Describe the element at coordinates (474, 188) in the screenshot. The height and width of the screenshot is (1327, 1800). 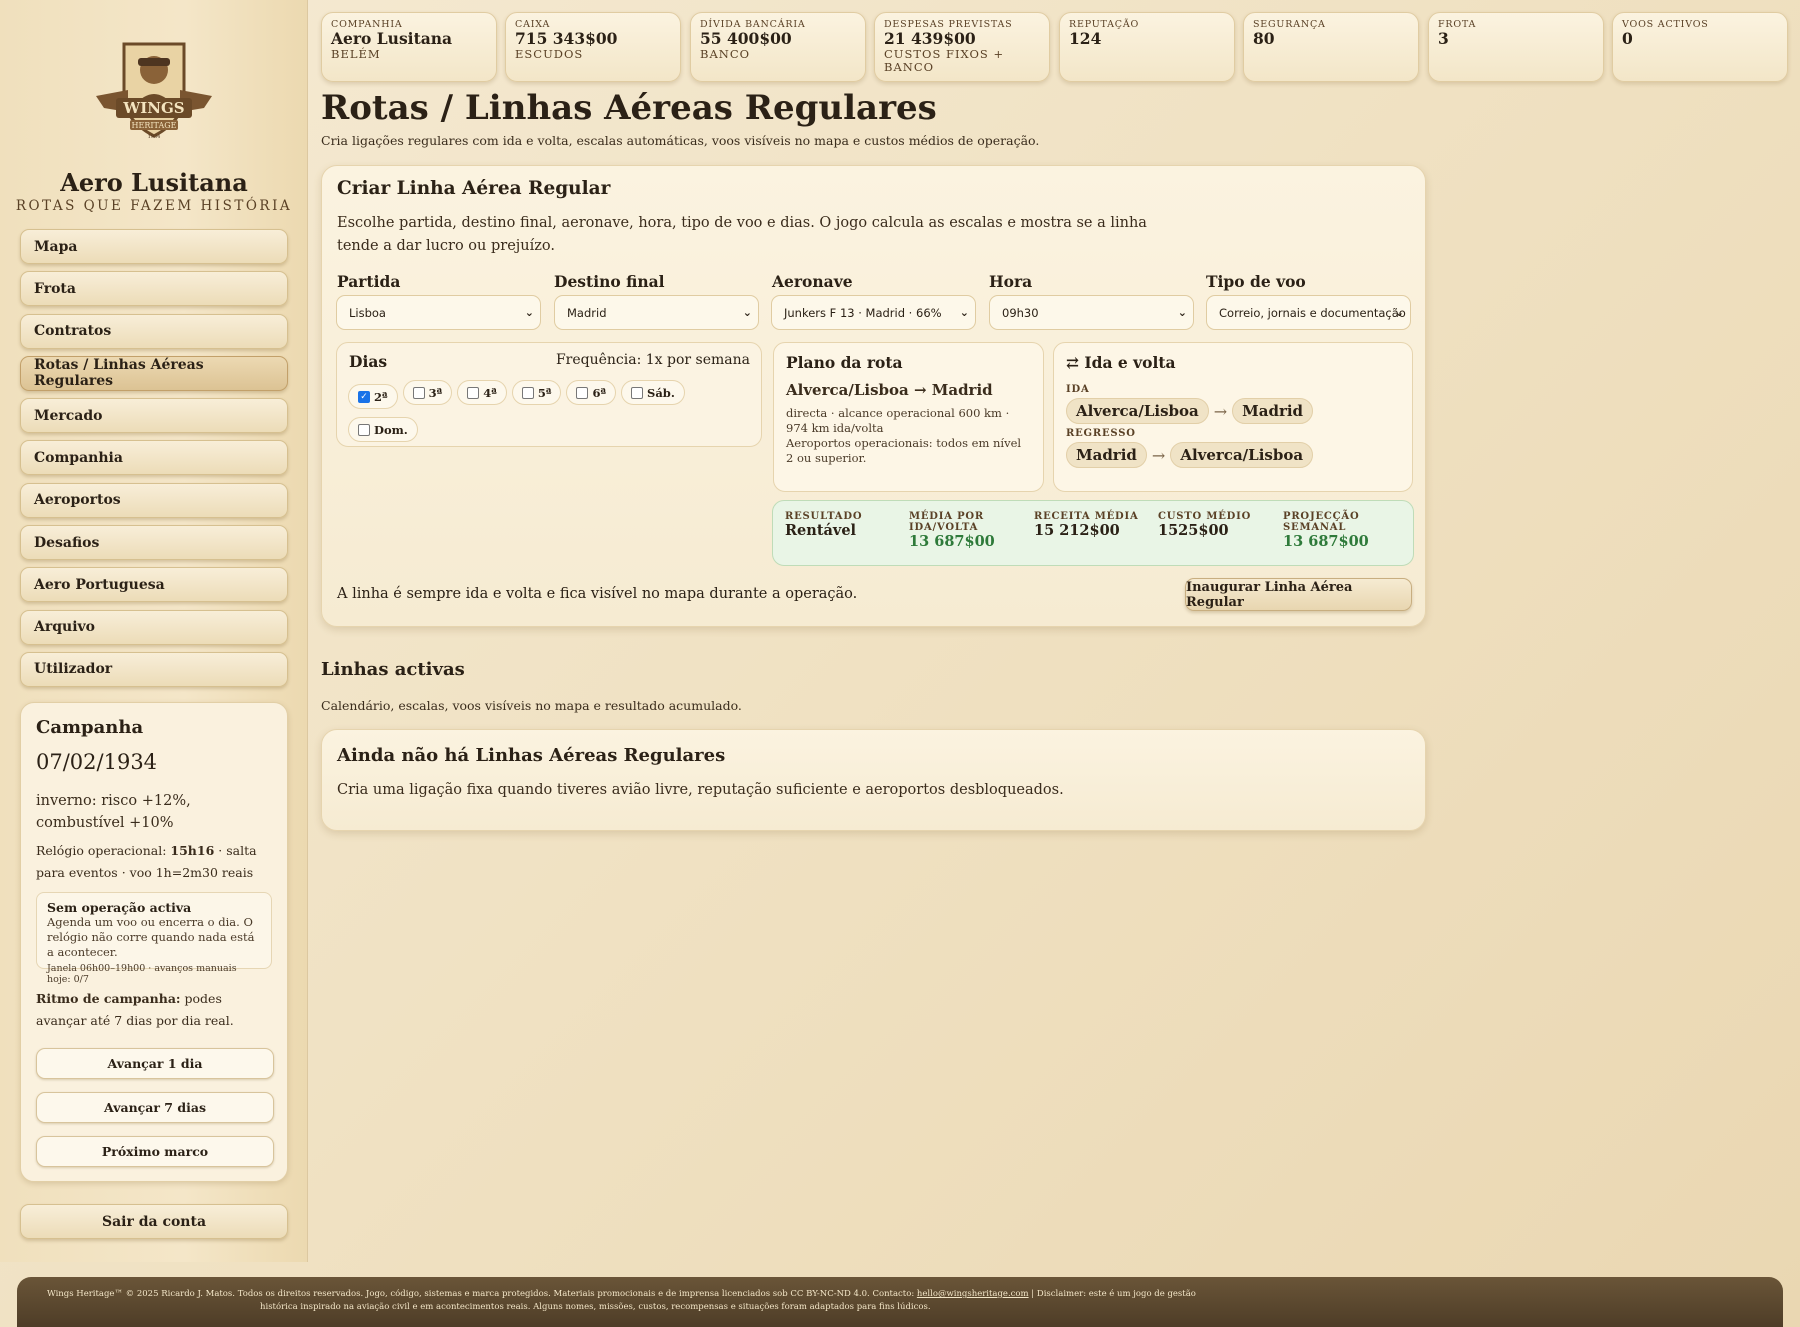
I see `create-route-title: Criar Linha Aérea Regular` at that location.